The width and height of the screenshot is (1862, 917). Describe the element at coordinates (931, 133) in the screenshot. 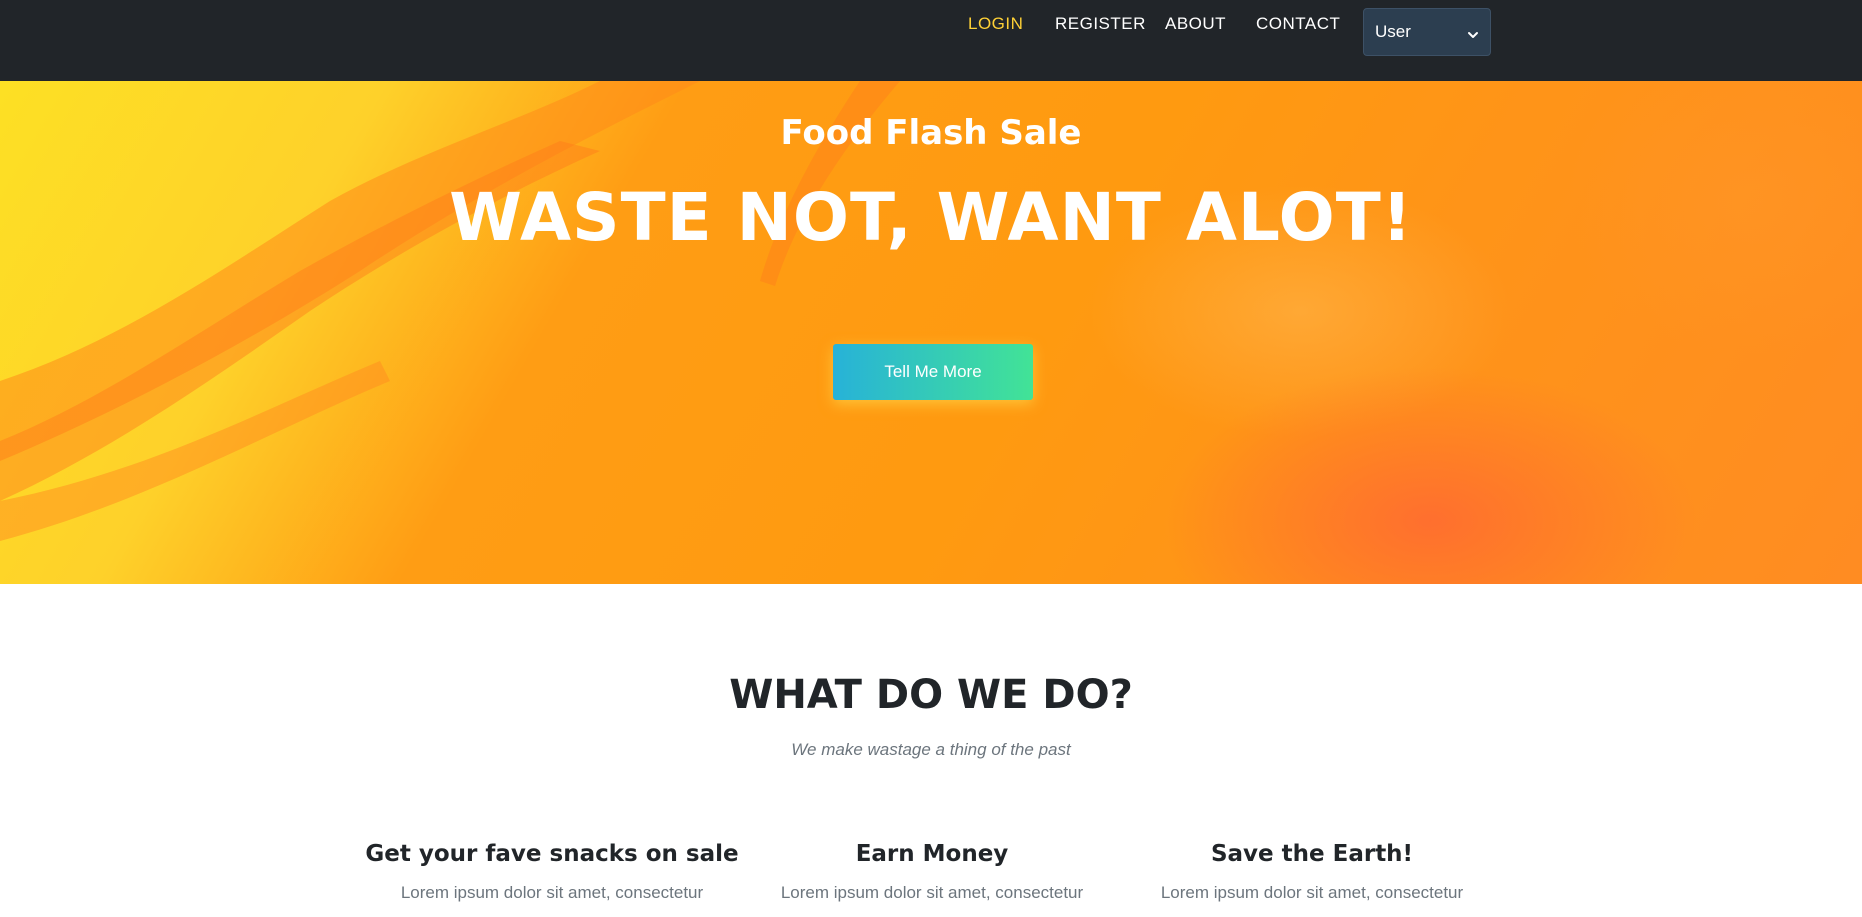

I see `hero-subtitle: Food Flash Sale` at that location.